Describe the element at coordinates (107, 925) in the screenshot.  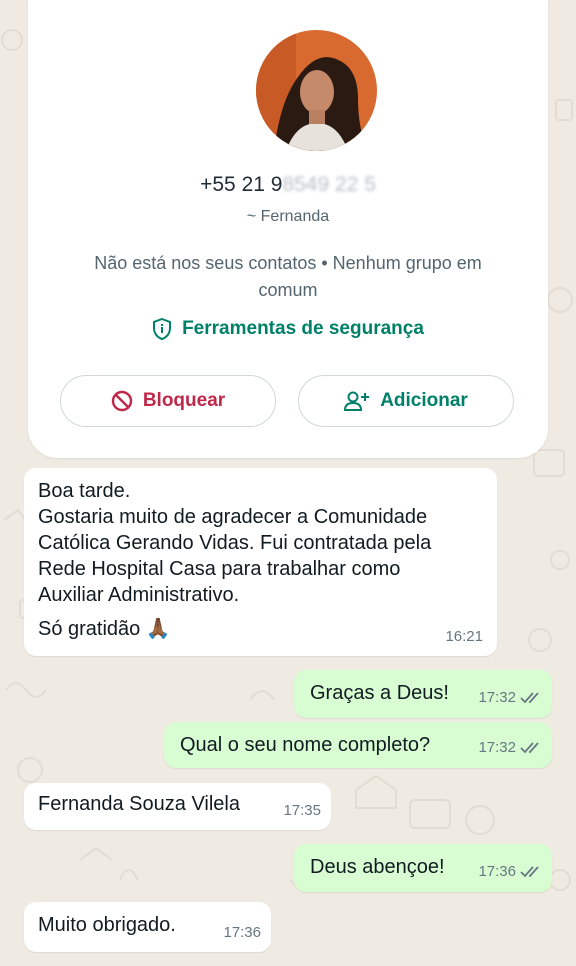
I see `message-text: Muito obrigado.` at that location.